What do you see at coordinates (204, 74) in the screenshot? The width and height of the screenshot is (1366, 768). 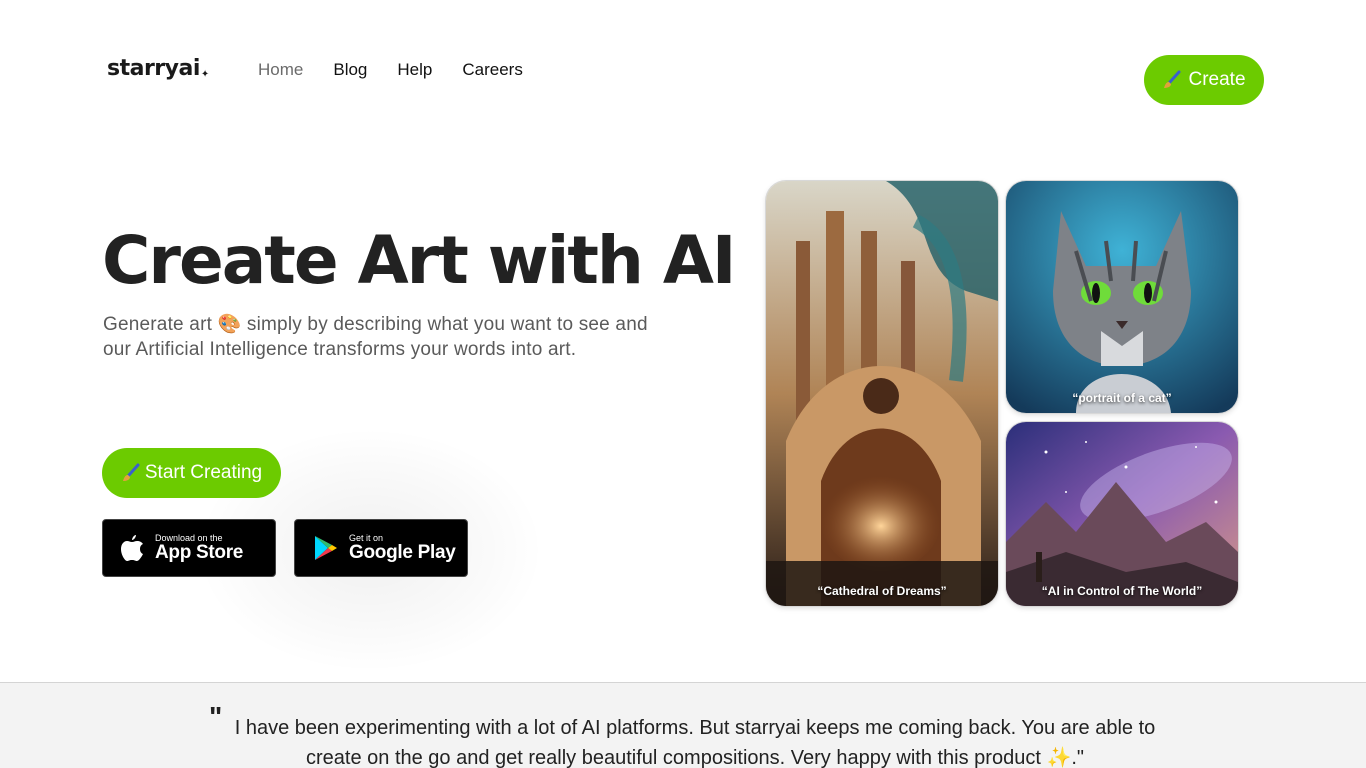 I see `logo-star-icon: ✦` at bounding box center [204, 74].